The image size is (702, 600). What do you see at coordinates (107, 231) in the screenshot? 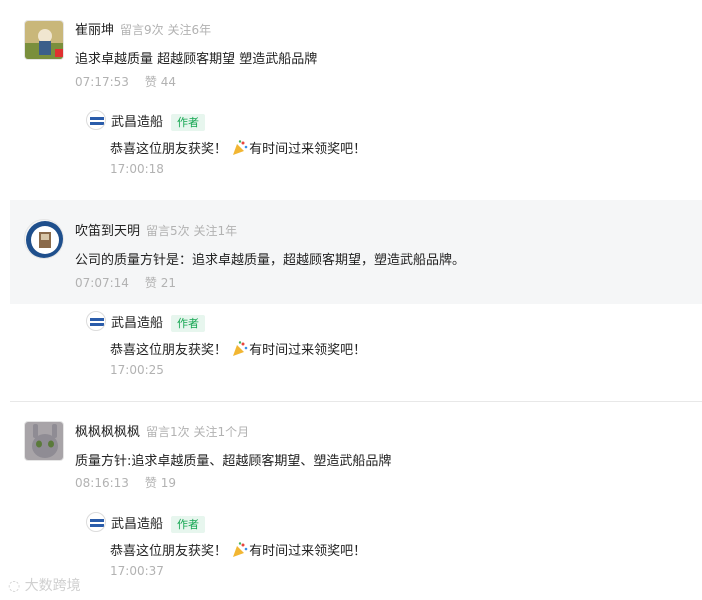
I see `author-name: 吹笛到天明` at bounding box center [107, 231].